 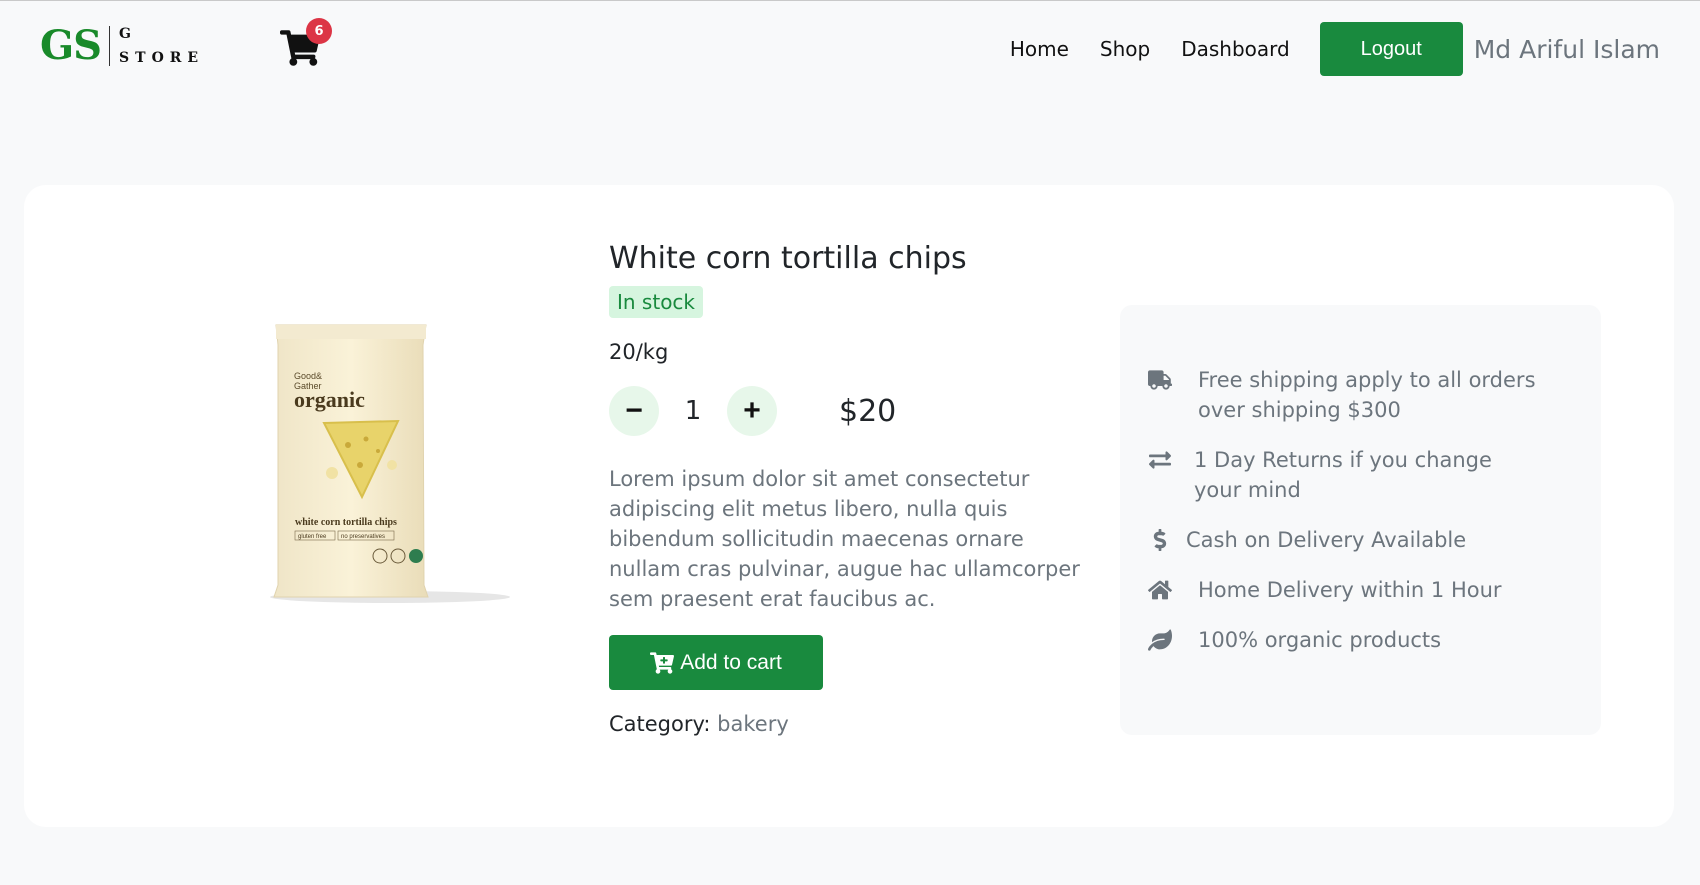 What do you see at coordinates (162, 58) in the screenshot?
I see `logo-line-2: STORE` at bounding box center [162, 58].